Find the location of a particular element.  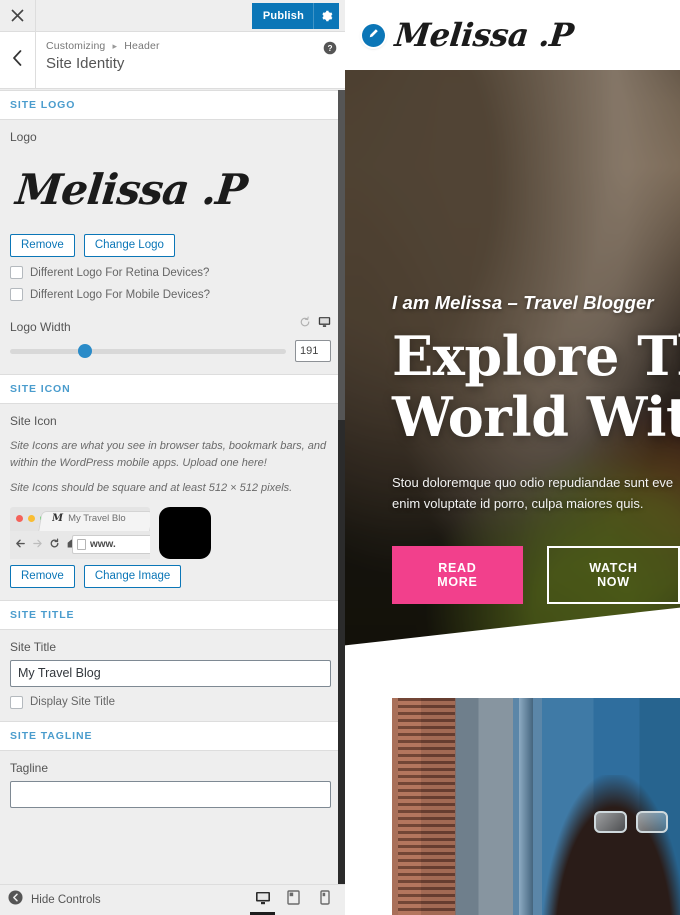

hero-buttons: READ MORE WATCH NOW is located at coordinates (536, 575).